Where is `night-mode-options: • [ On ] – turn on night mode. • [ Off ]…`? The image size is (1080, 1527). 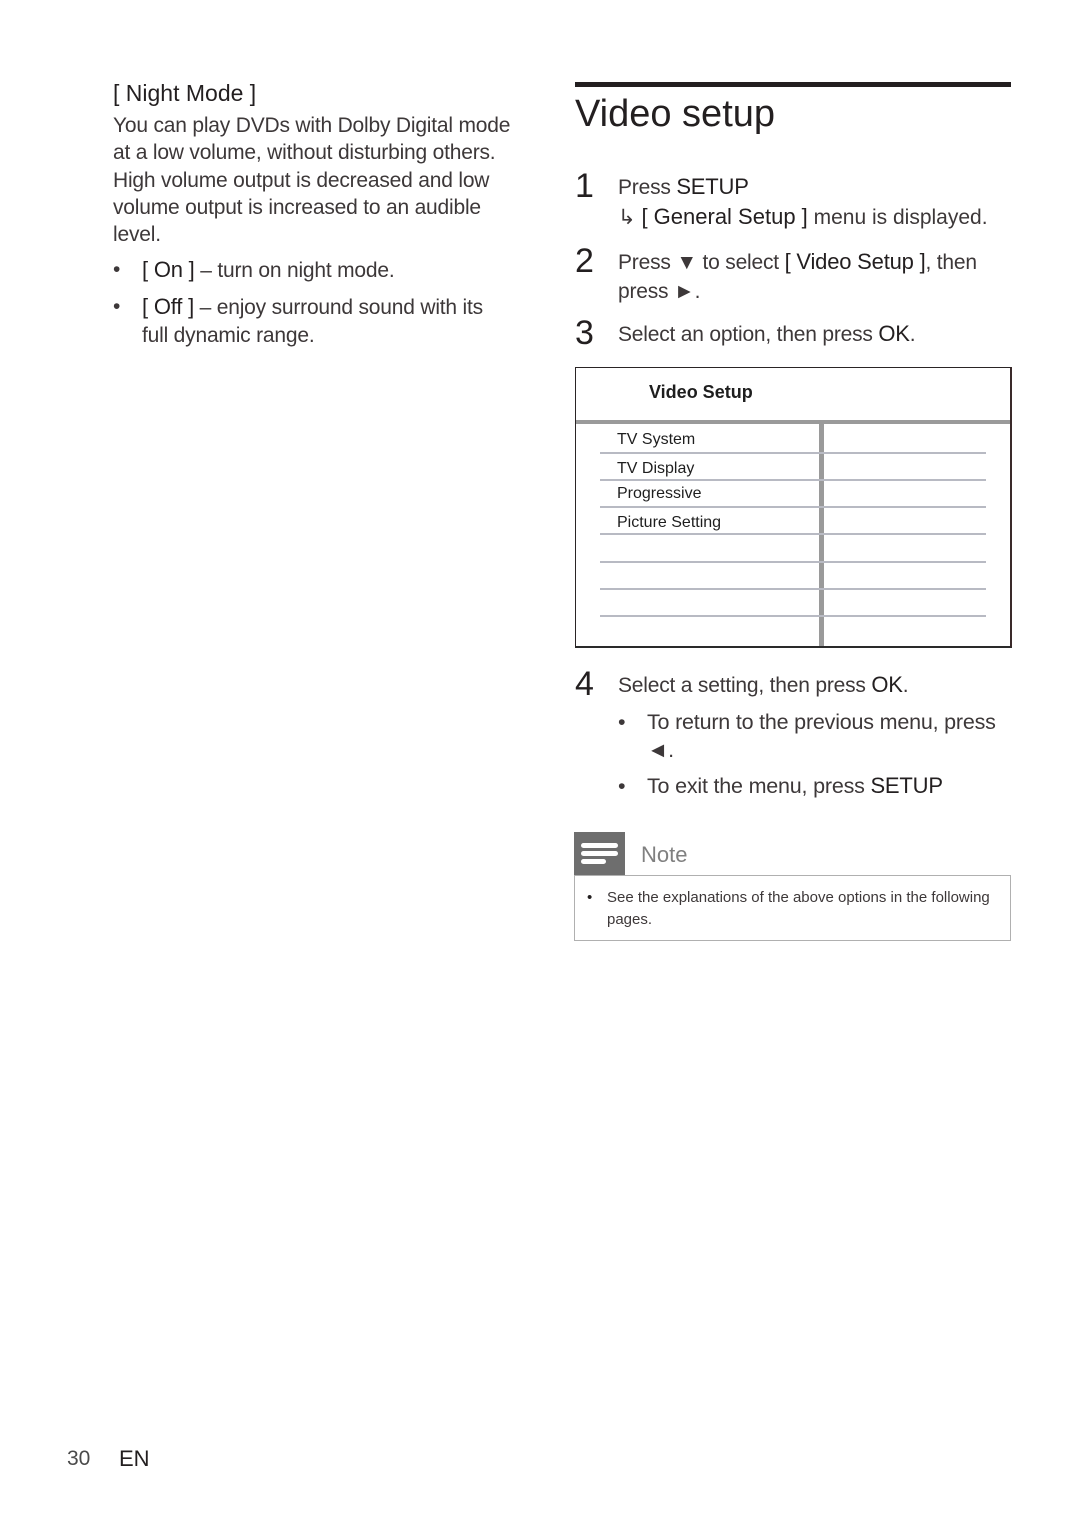
night-mode-options: • [ On ] – turn on night mode. • [ Off ]… is located at coordinates (313, 303).